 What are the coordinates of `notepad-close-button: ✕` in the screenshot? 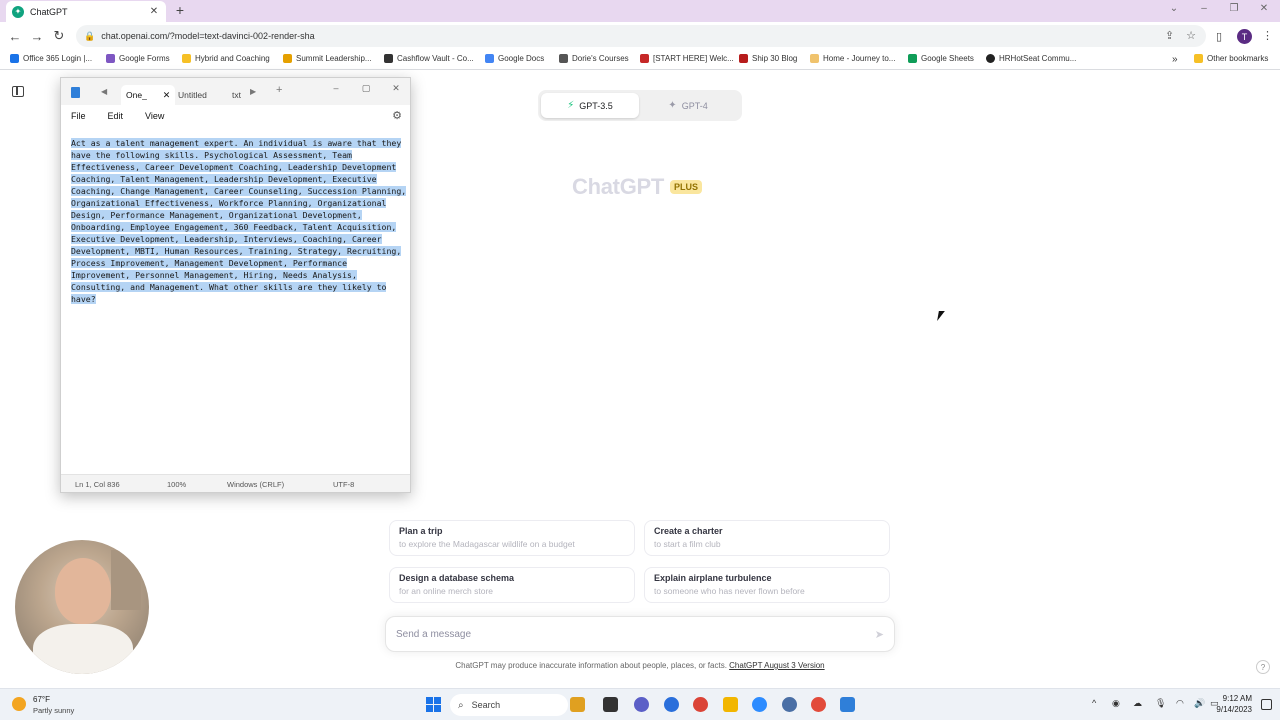 It's located at (396, 88).